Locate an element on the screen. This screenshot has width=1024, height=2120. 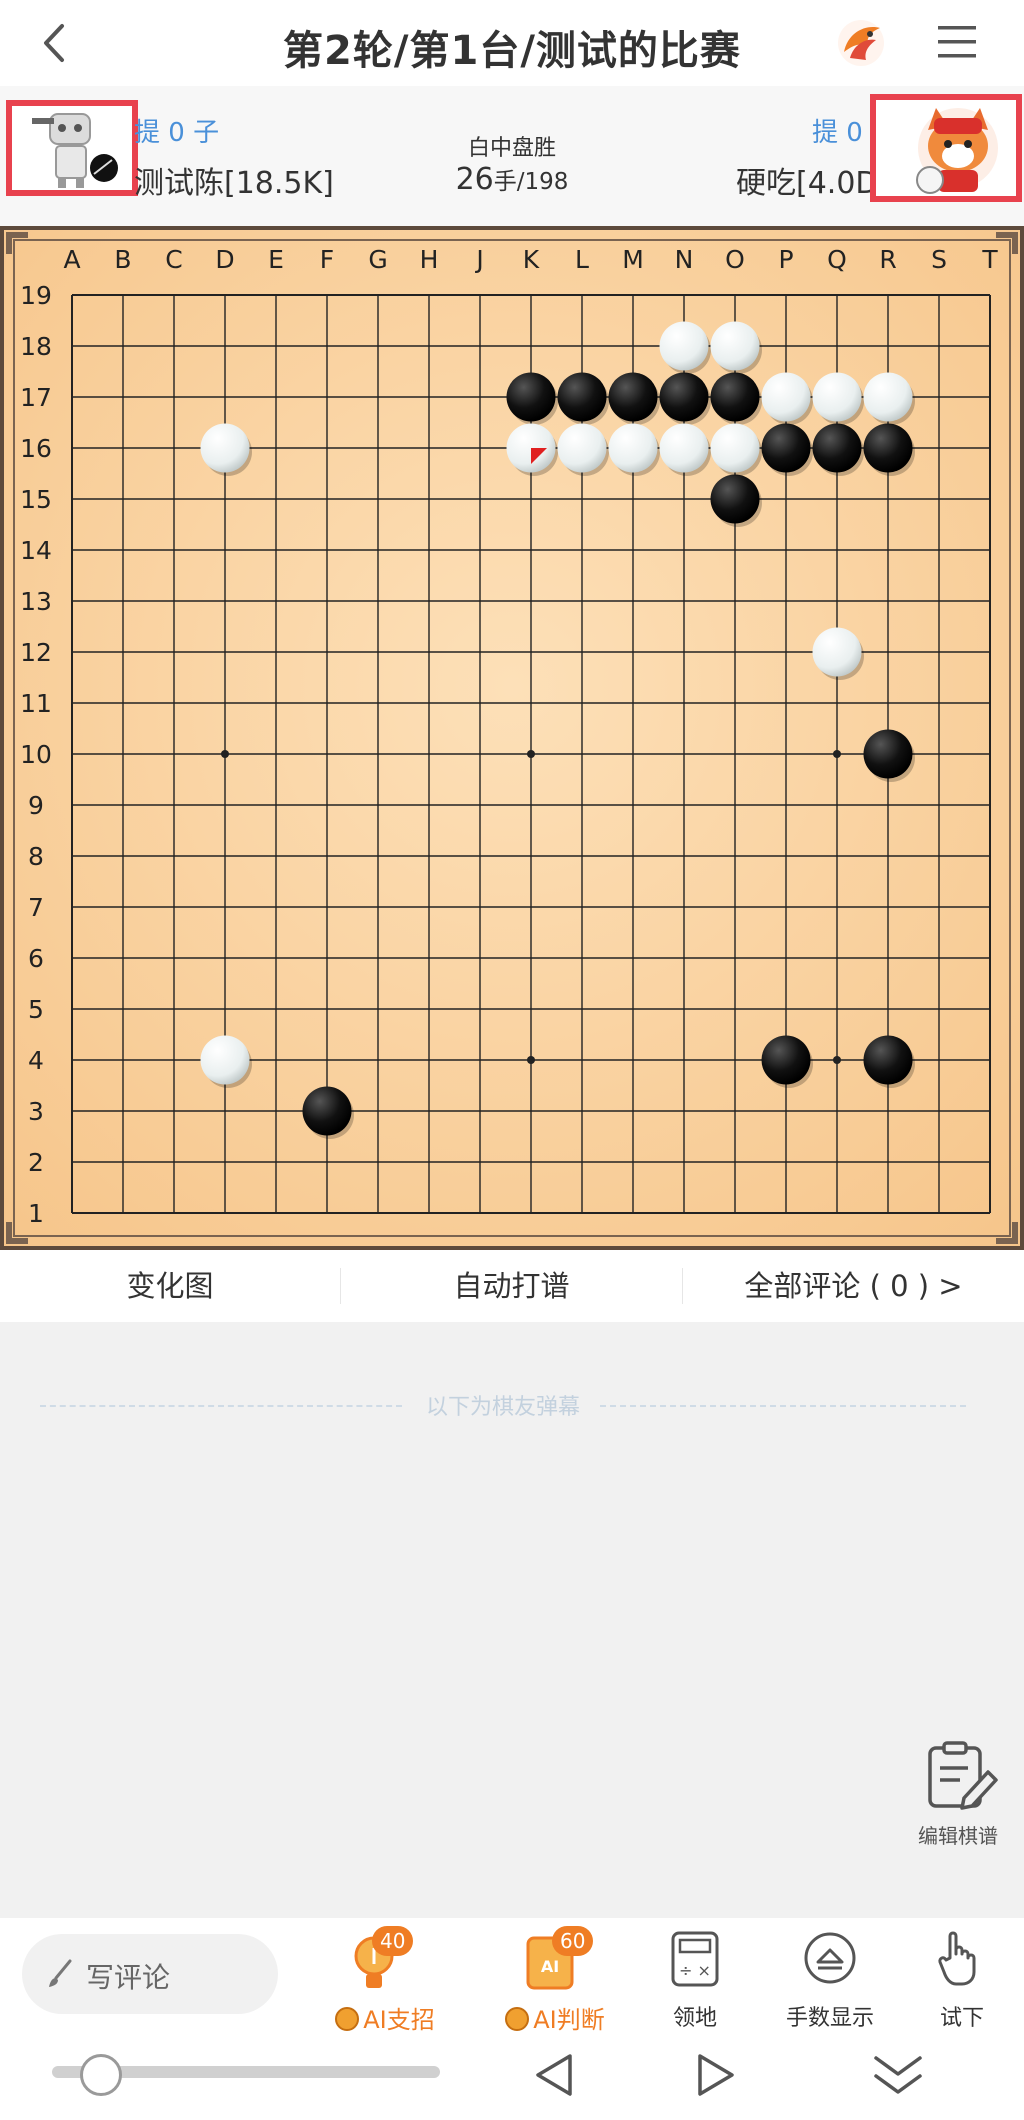
ai-move-label: AI支招 is located at coordinates (385, 2017).